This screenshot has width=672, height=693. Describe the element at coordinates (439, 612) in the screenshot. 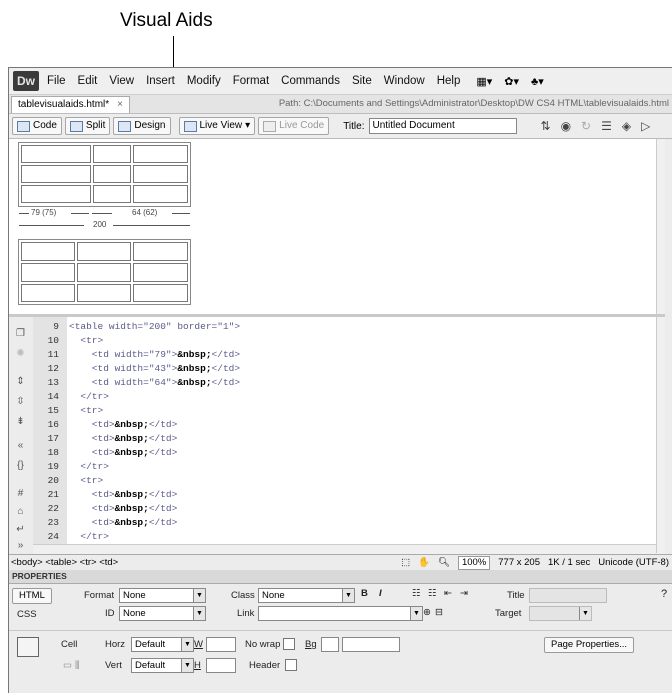

I see `browse-folder-icon: ⊟` at that location.